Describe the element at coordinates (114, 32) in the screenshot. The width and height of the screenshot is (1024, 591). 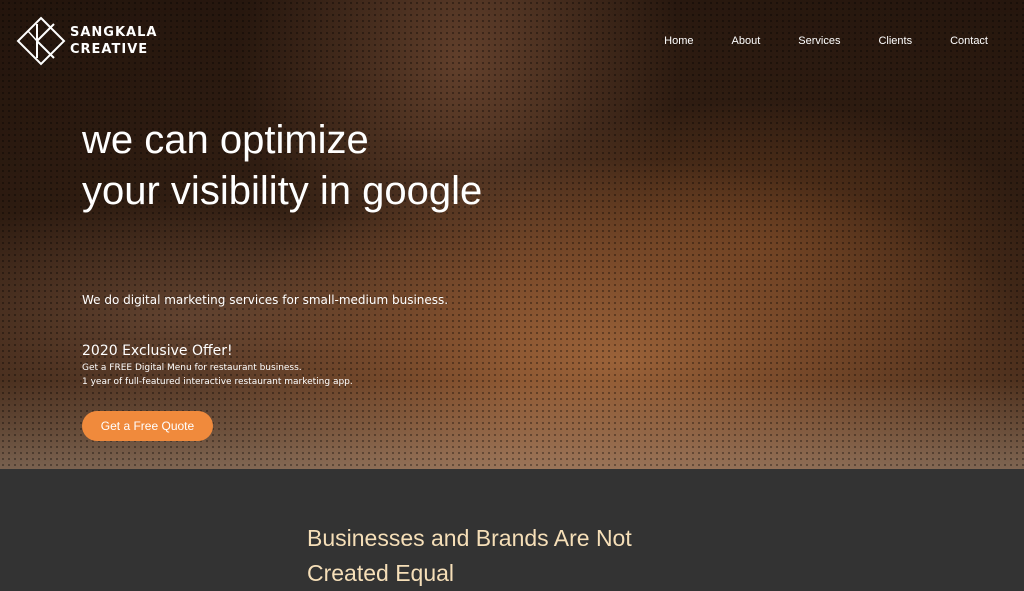
I see `brand-name-line1: SANGKALA` at that location.